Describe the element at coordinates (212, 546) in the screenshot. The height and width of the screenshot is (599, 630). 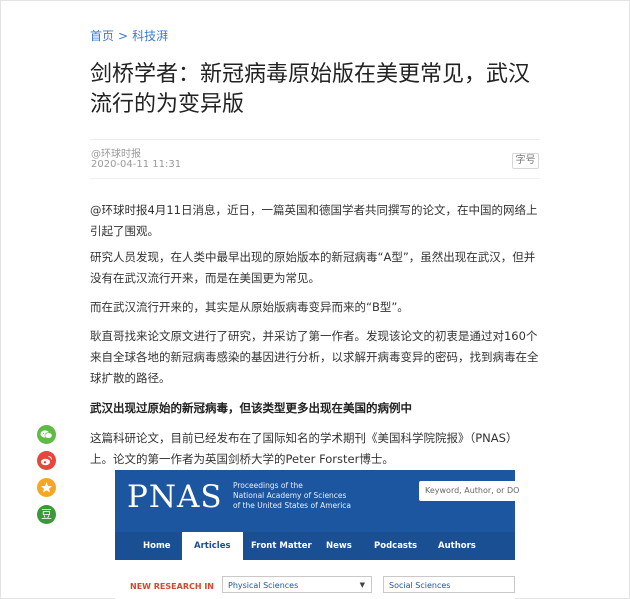
I see `pnas-nav-articles: Articles` at that location.